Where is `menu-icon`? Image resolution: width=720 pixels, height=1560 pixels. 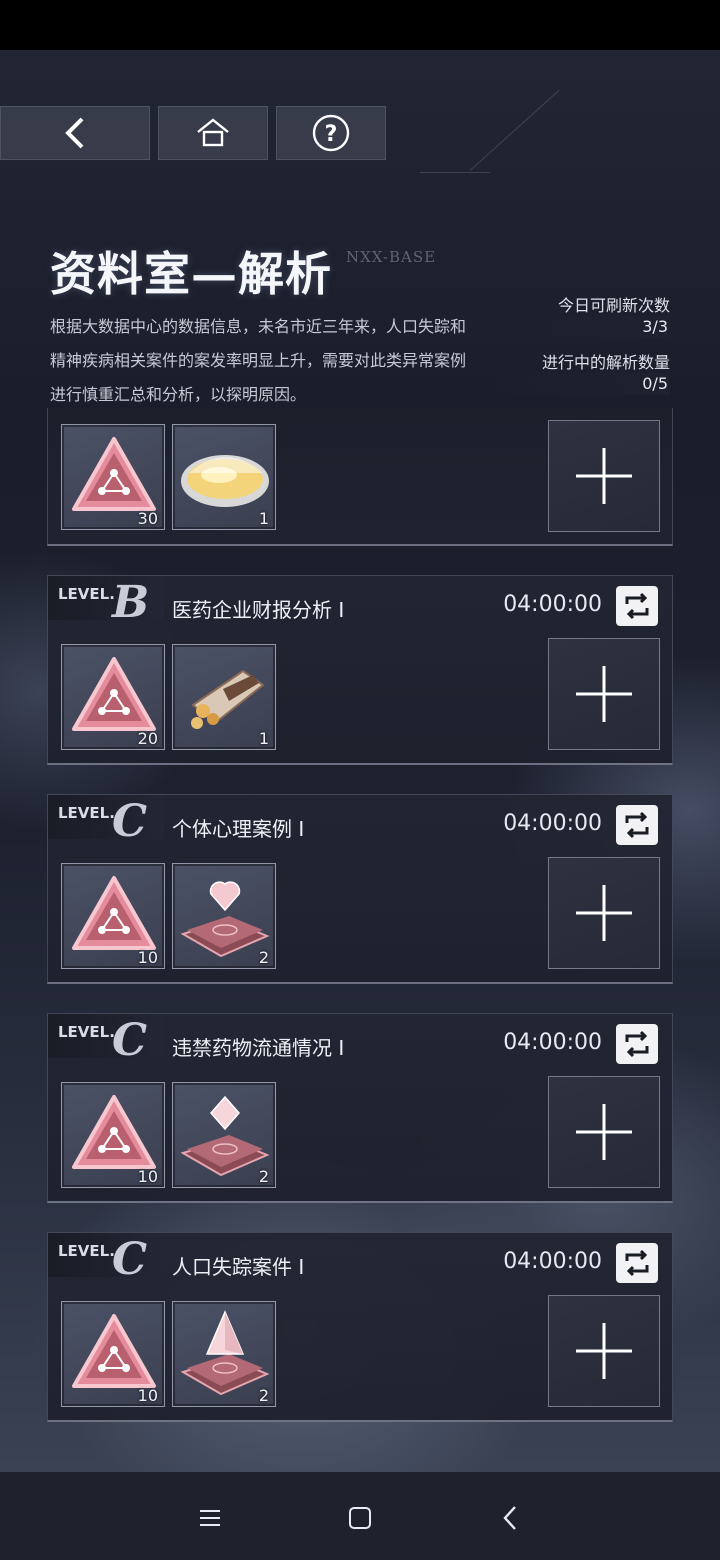
menu-icon is located at coordinates (210, 1518).